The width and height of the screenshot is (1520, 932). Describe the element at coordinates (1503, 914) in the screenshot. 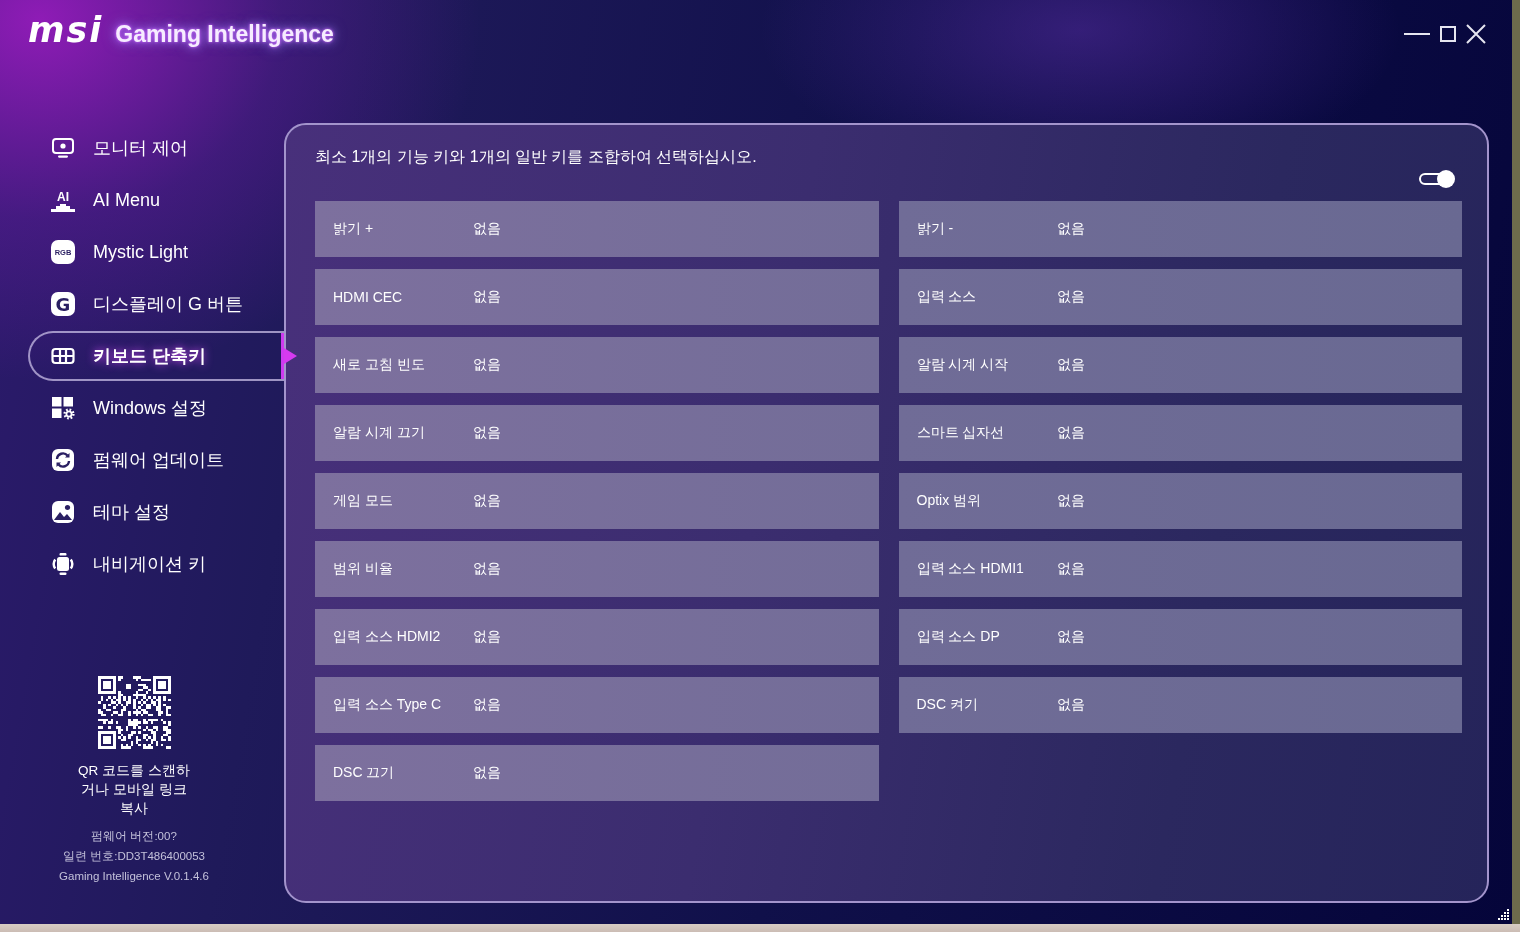

I see `resize-grip-icon` at that location.